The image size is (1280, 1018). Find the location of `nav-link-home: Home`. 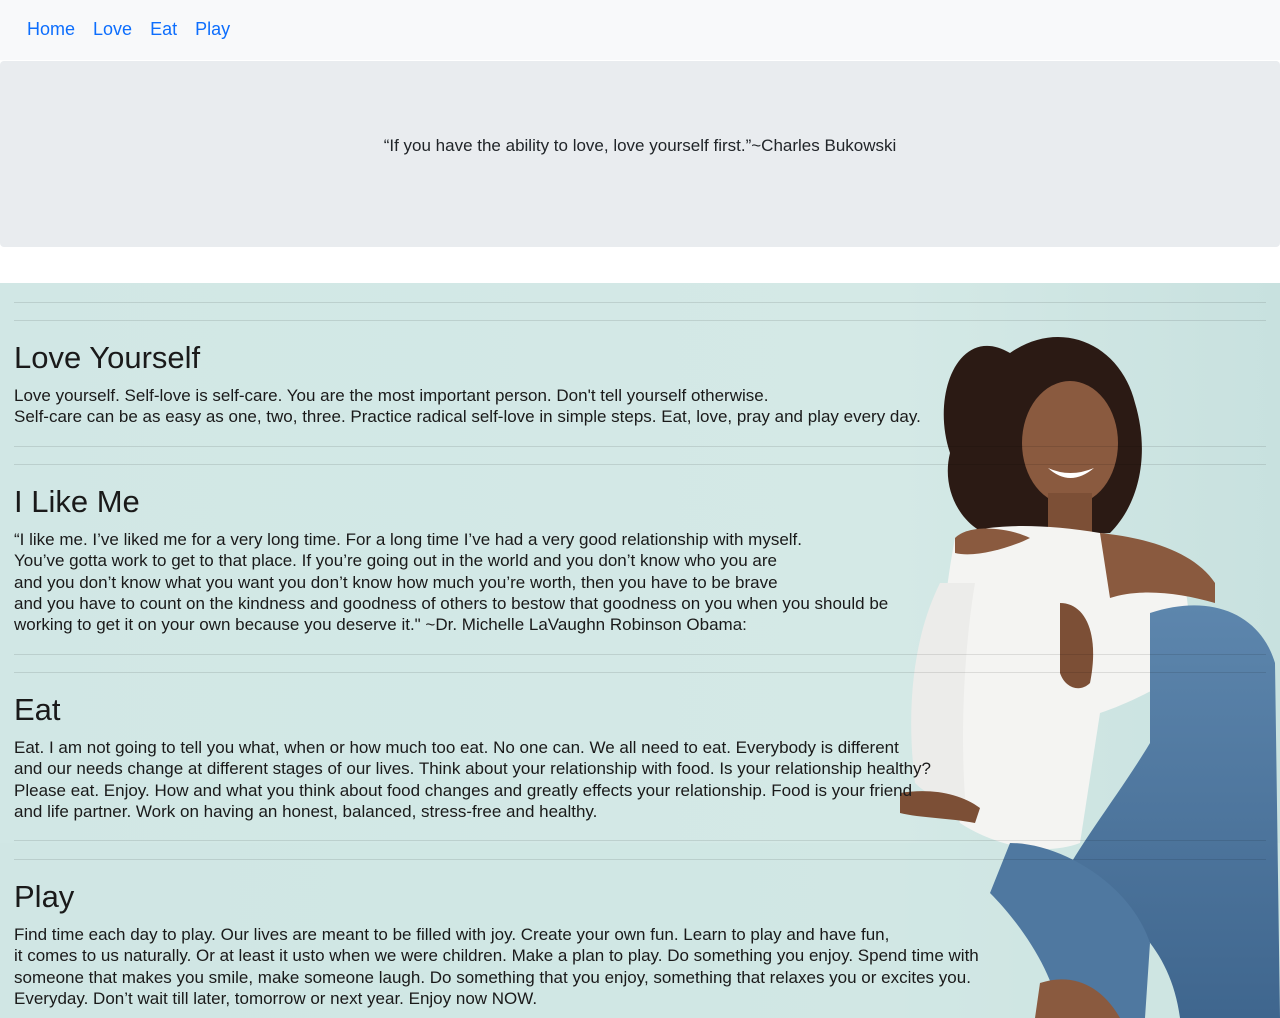

nav-link-home: Home is located at coordinates (51, 29).